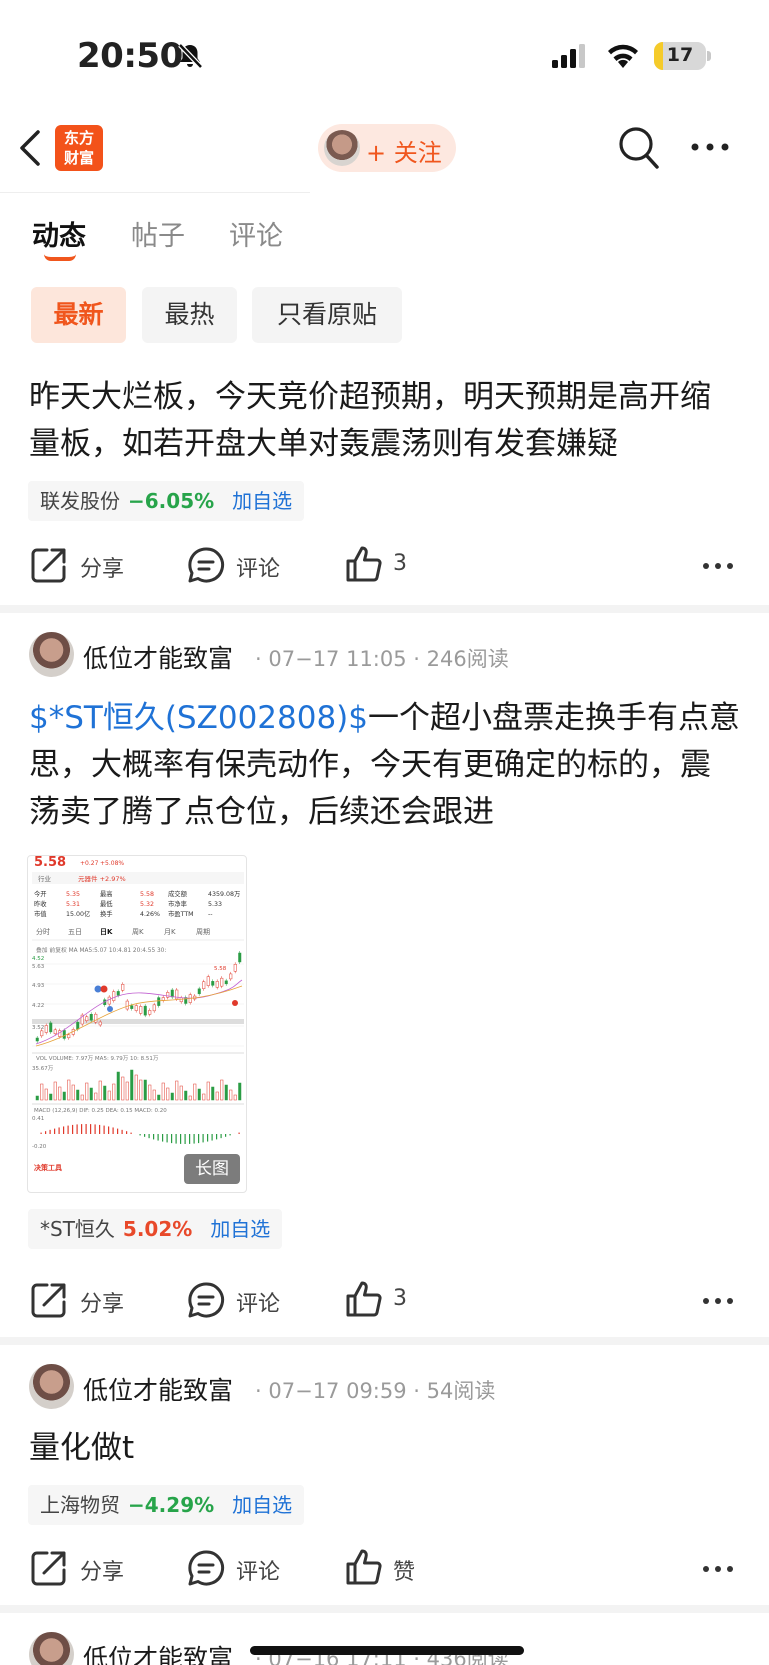  Describe the element at coordinates (400, 1298) in the screenshot. I see `like-count: 3` at that location.